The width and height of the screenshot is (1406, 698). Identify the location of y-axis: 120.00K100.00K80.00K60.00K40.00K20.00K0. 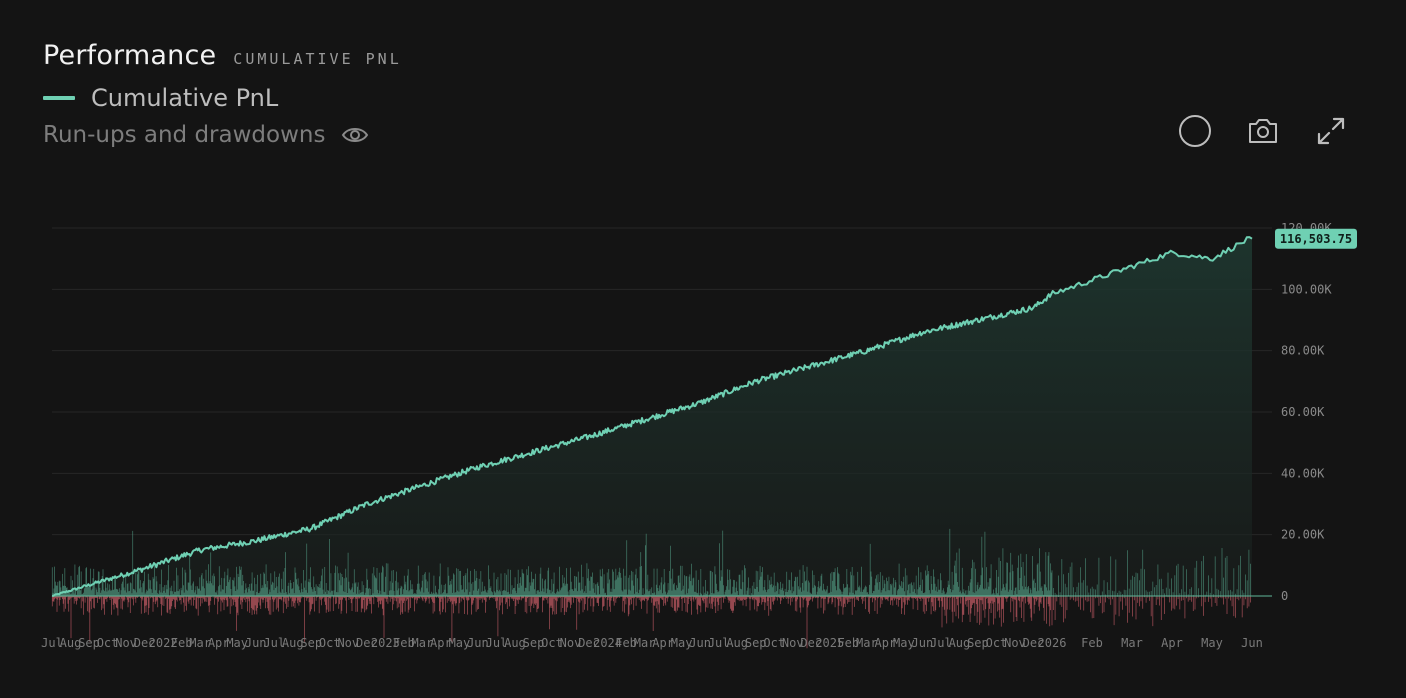
(1306, 412).